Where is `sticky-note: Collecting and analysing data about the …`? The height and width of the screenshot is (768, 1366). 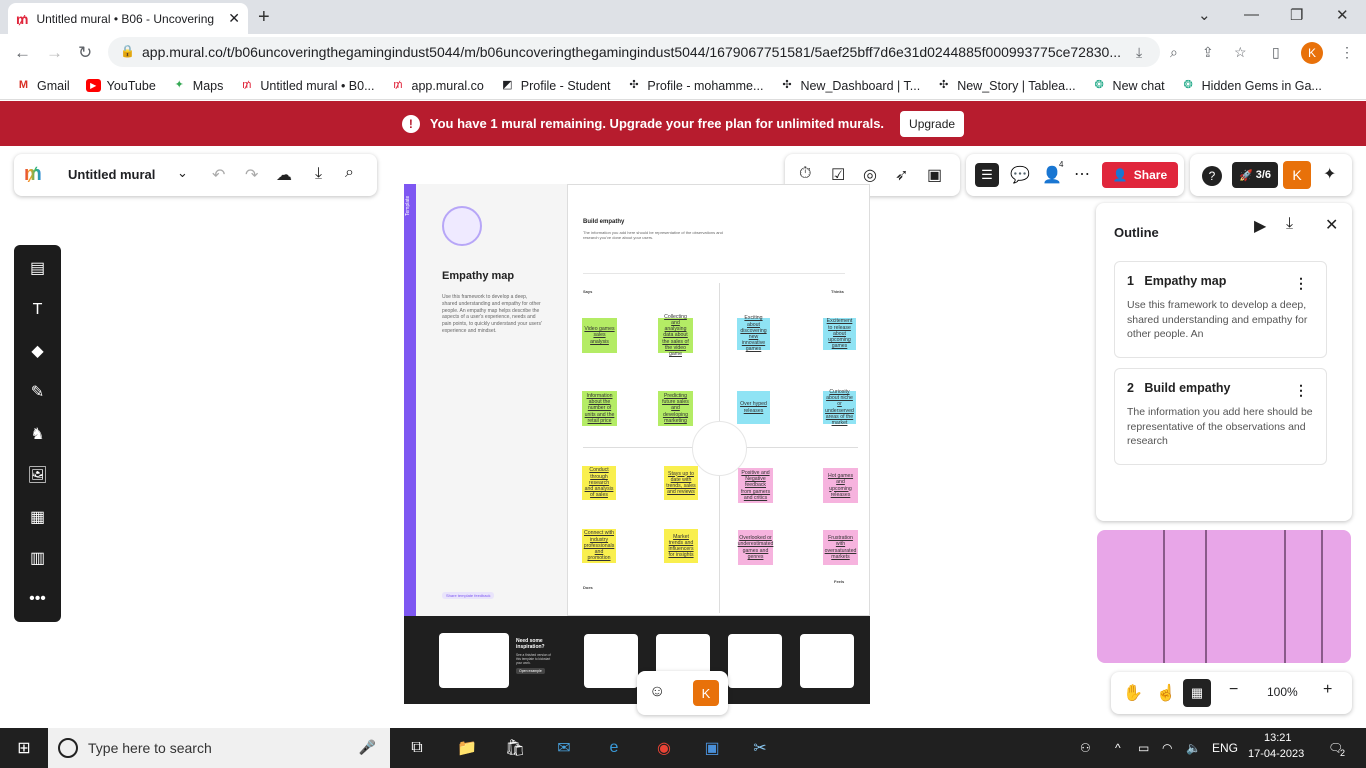 sticky-note: Collecting and analysing data about the … is located at coordinates (675, 335).